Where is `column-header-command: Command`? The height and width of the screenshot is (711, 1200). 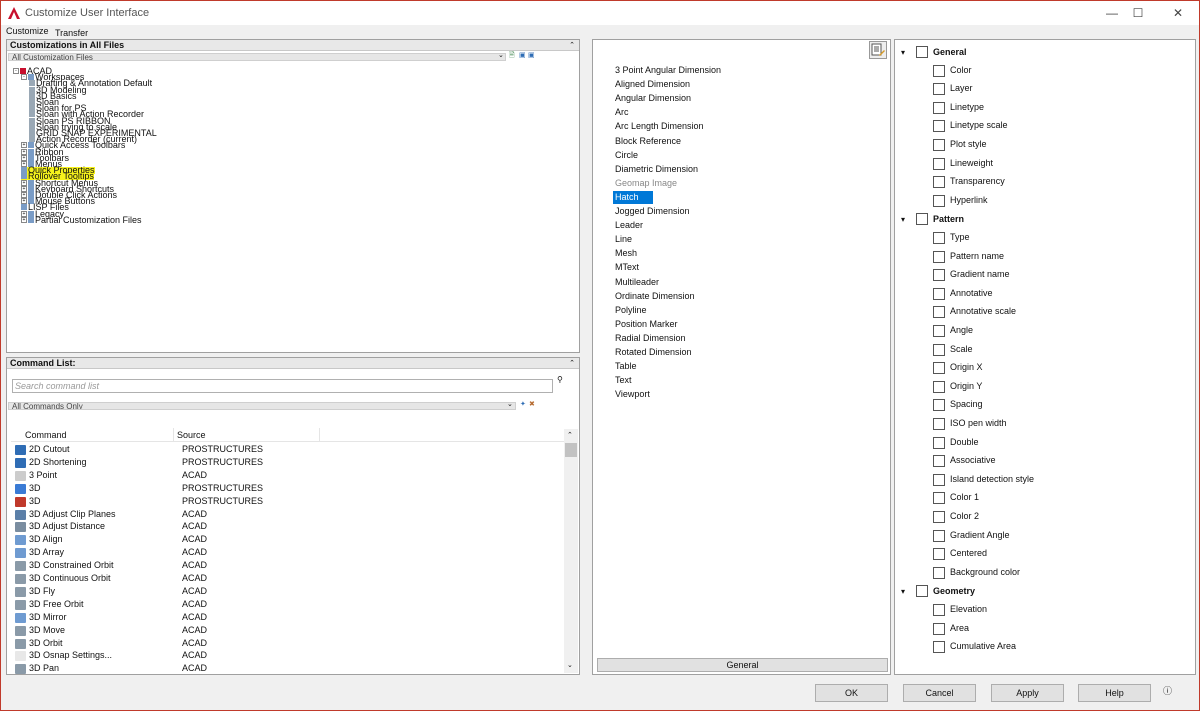 column-header-command: Command is located at coordinates (46, 435).